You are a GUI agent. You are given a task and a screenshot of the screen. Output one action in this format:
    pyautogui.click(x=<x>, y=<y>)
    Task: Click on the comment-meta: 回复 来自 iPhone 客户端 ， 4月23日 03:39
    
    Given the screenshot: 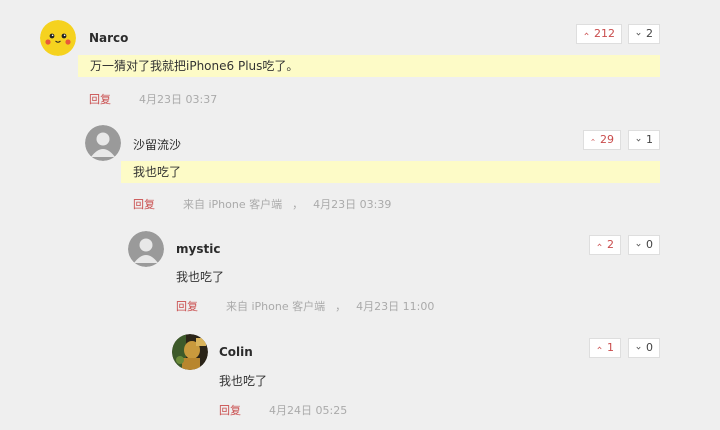 What is the action you would take?
    pyautogui.click(x=262, y=204)
    